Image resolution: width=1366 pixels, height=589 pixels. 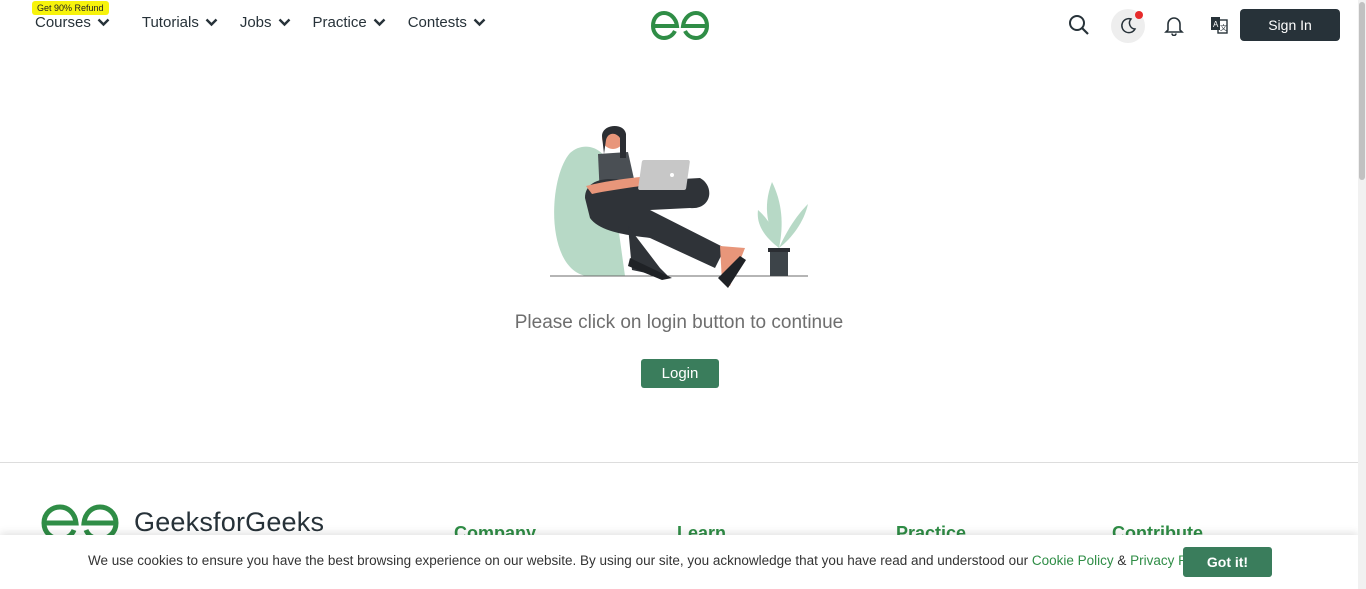 I want to click on dark-mode-toggle, so click(x=1128, y=26).